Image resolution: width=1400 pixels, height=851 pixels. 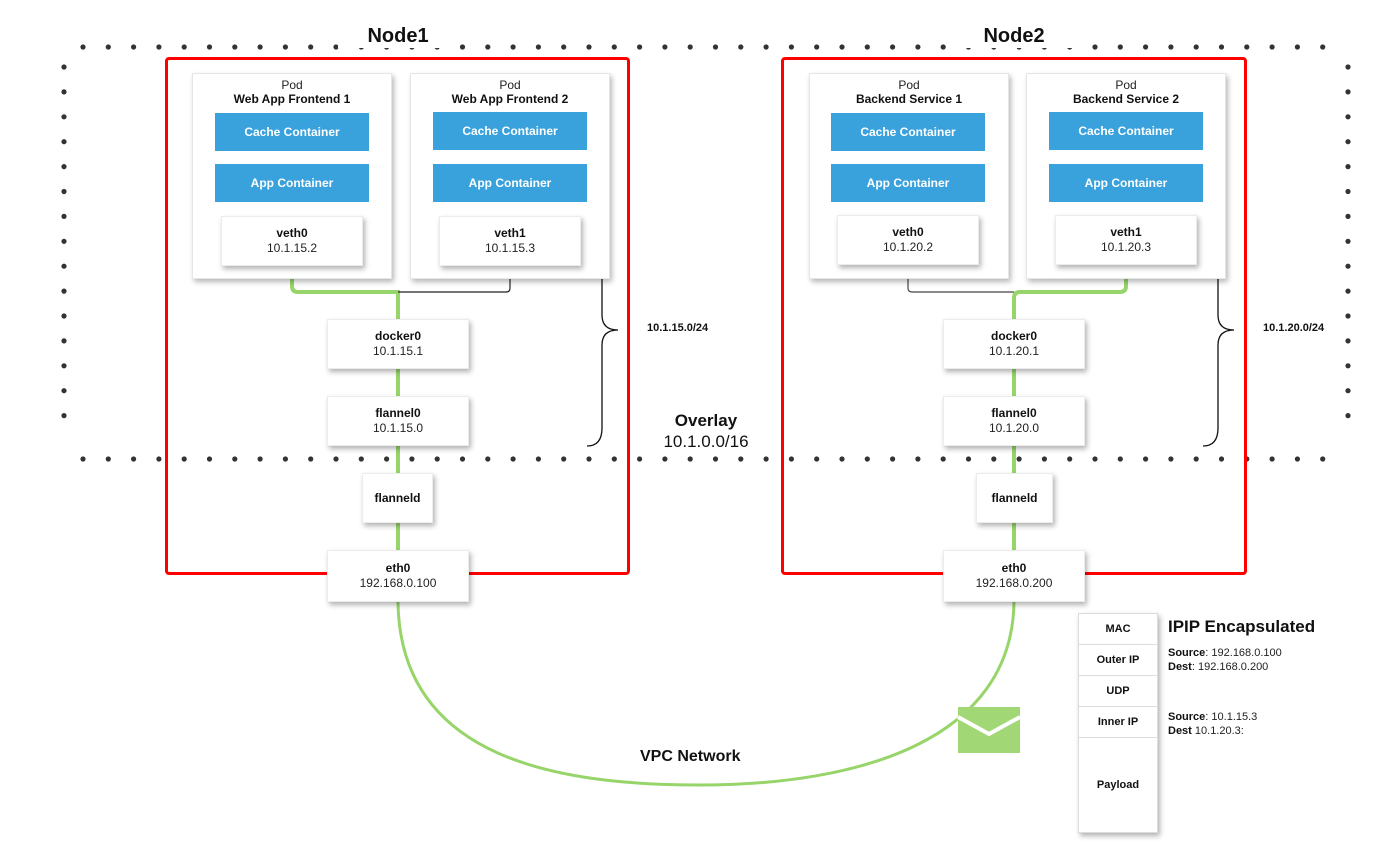 I want to click on veth0-interface: veth0 10.1.20.2, so click(x=908, y=240).